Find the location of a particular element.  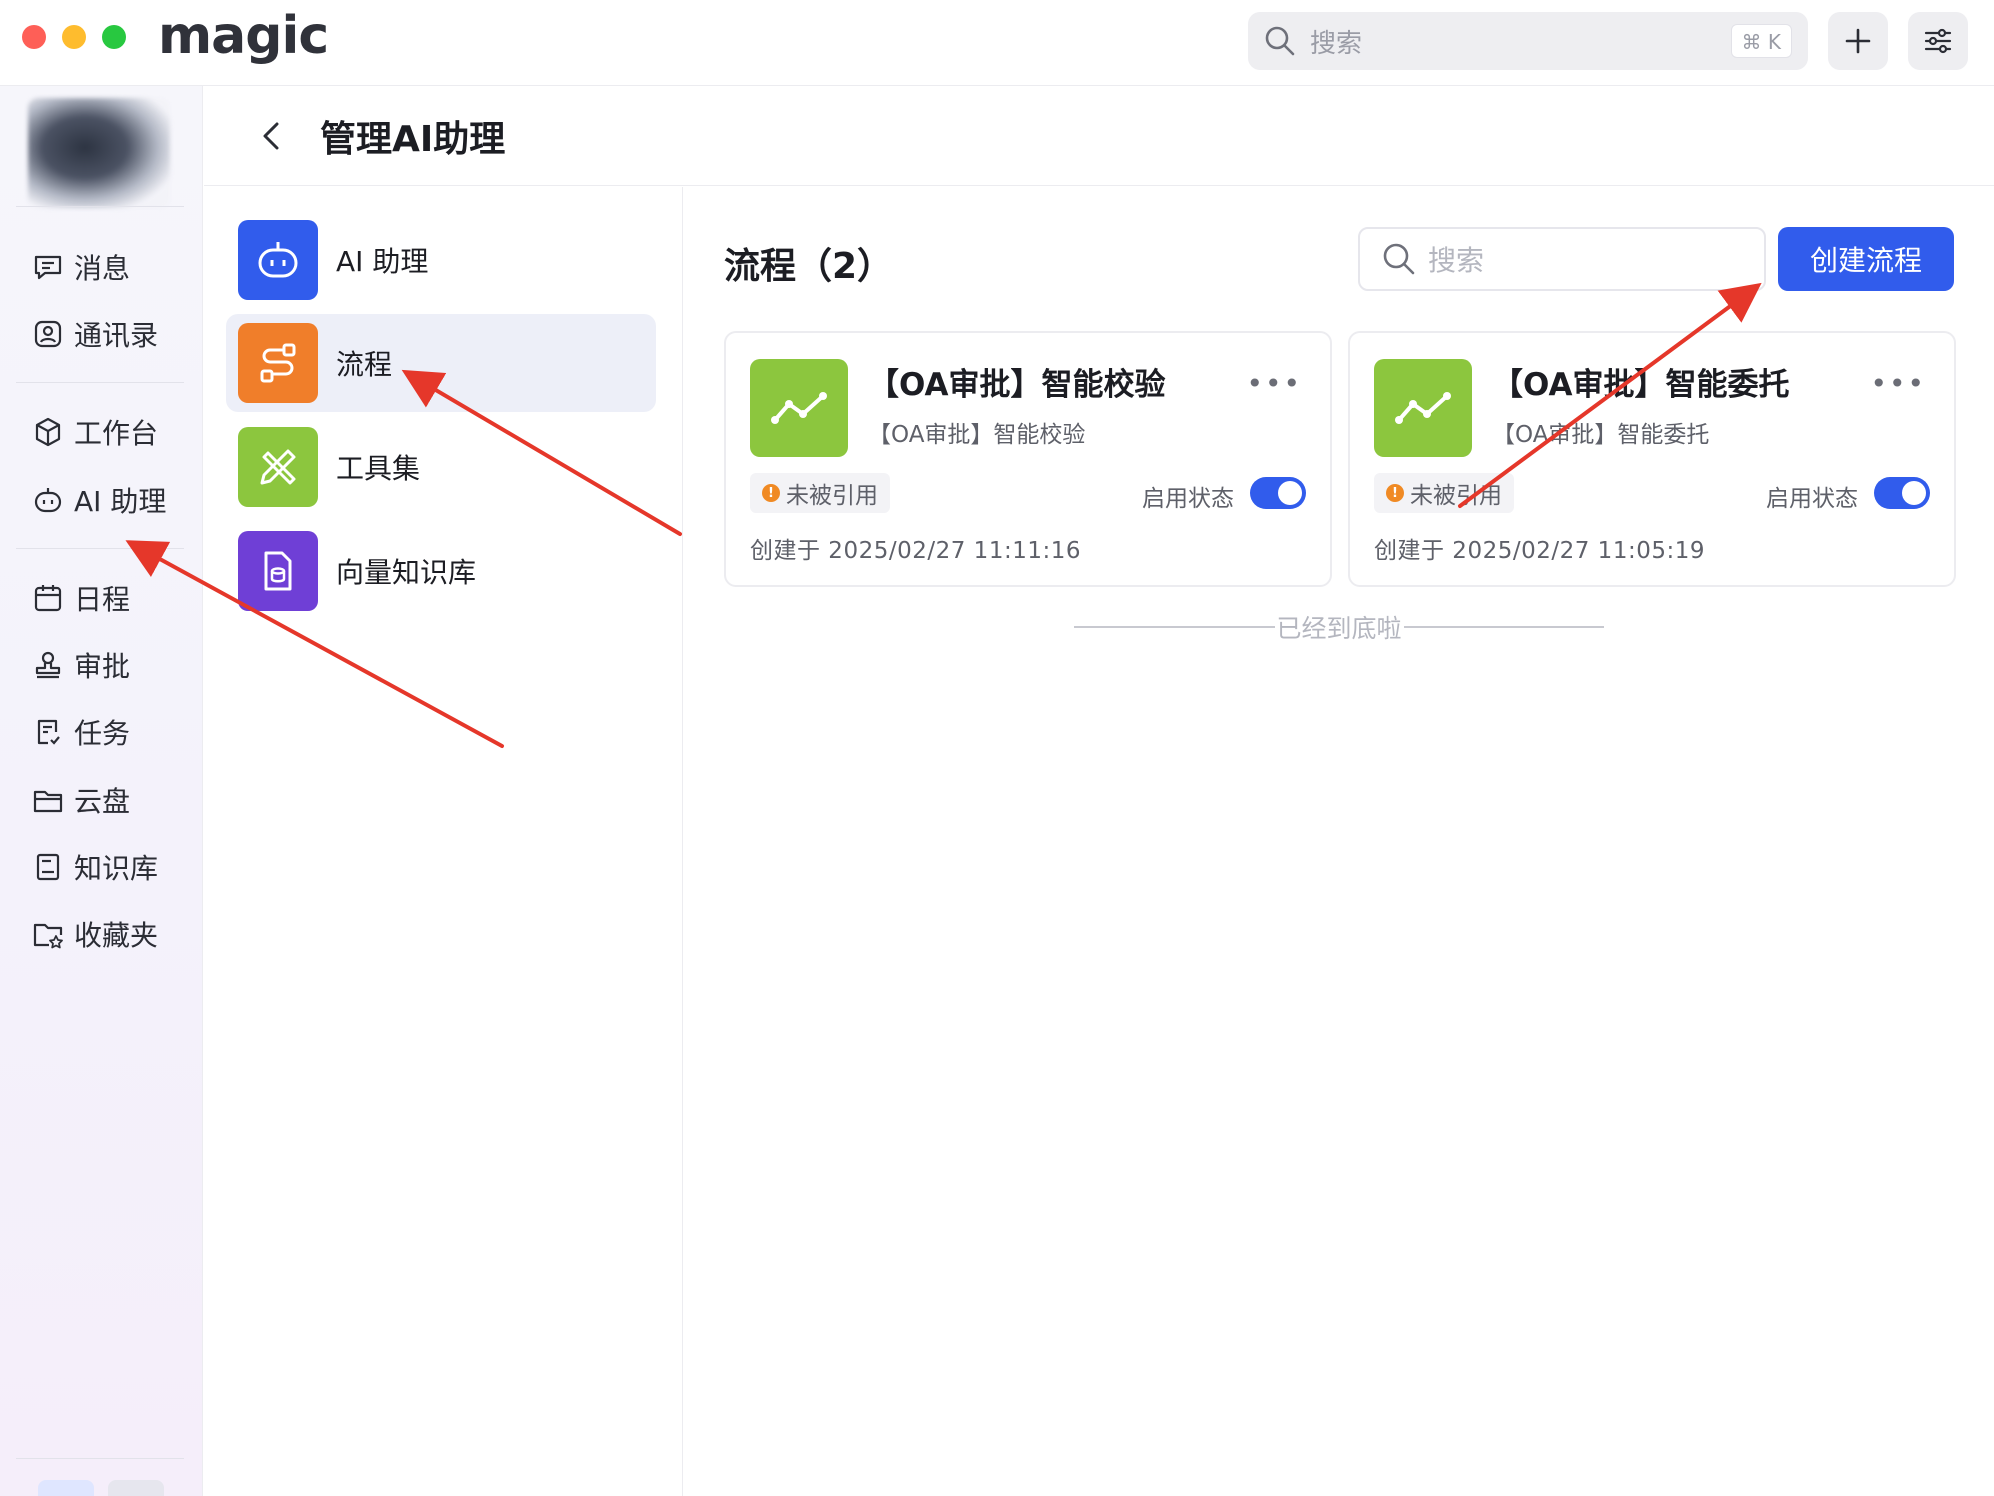

flow-card-description: 【OA审批】智能委托 is located at coordinates (1601, 435).